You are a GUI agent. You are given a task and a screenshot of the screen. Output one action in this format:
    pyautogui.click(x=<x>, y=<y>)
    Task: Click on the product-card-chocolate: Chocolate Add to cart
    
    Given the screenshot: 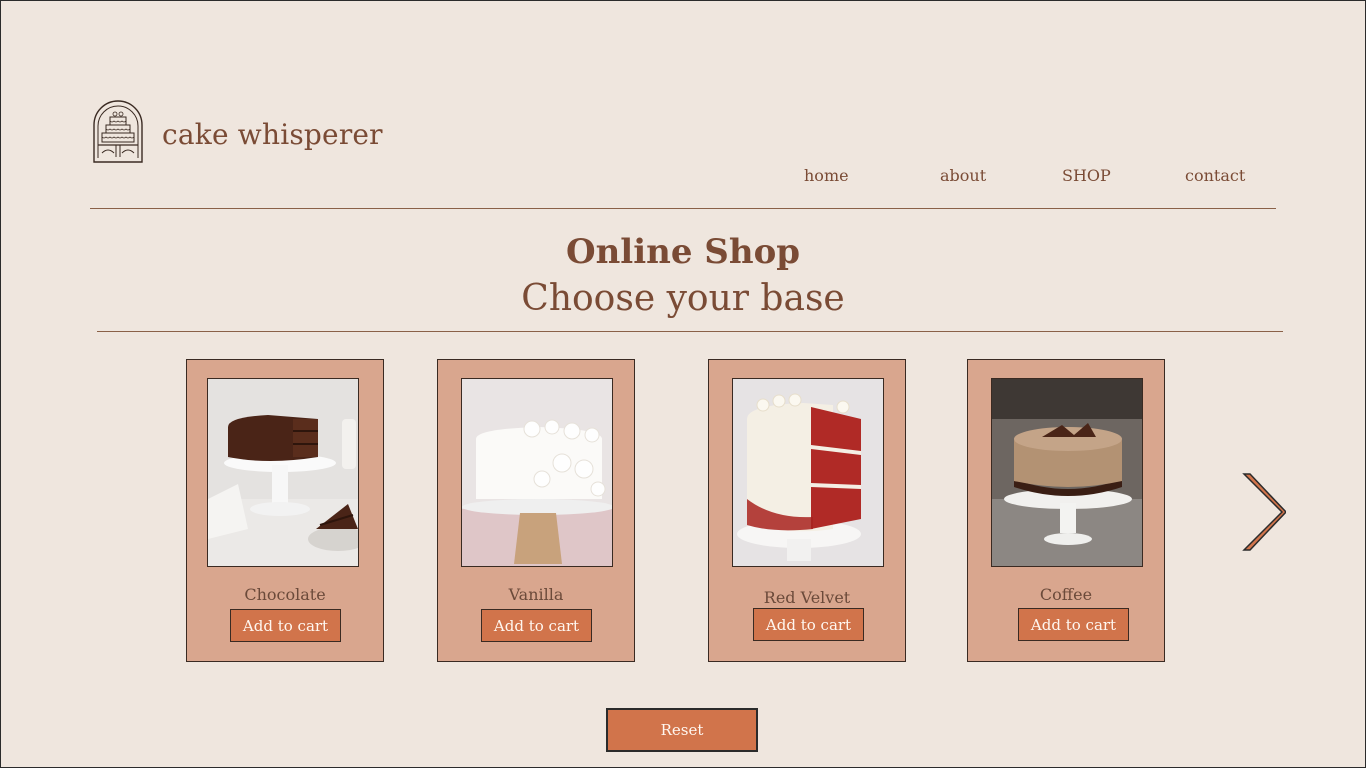 What is the action you would take?
    pyautogui.click(x=285, y=510)
    